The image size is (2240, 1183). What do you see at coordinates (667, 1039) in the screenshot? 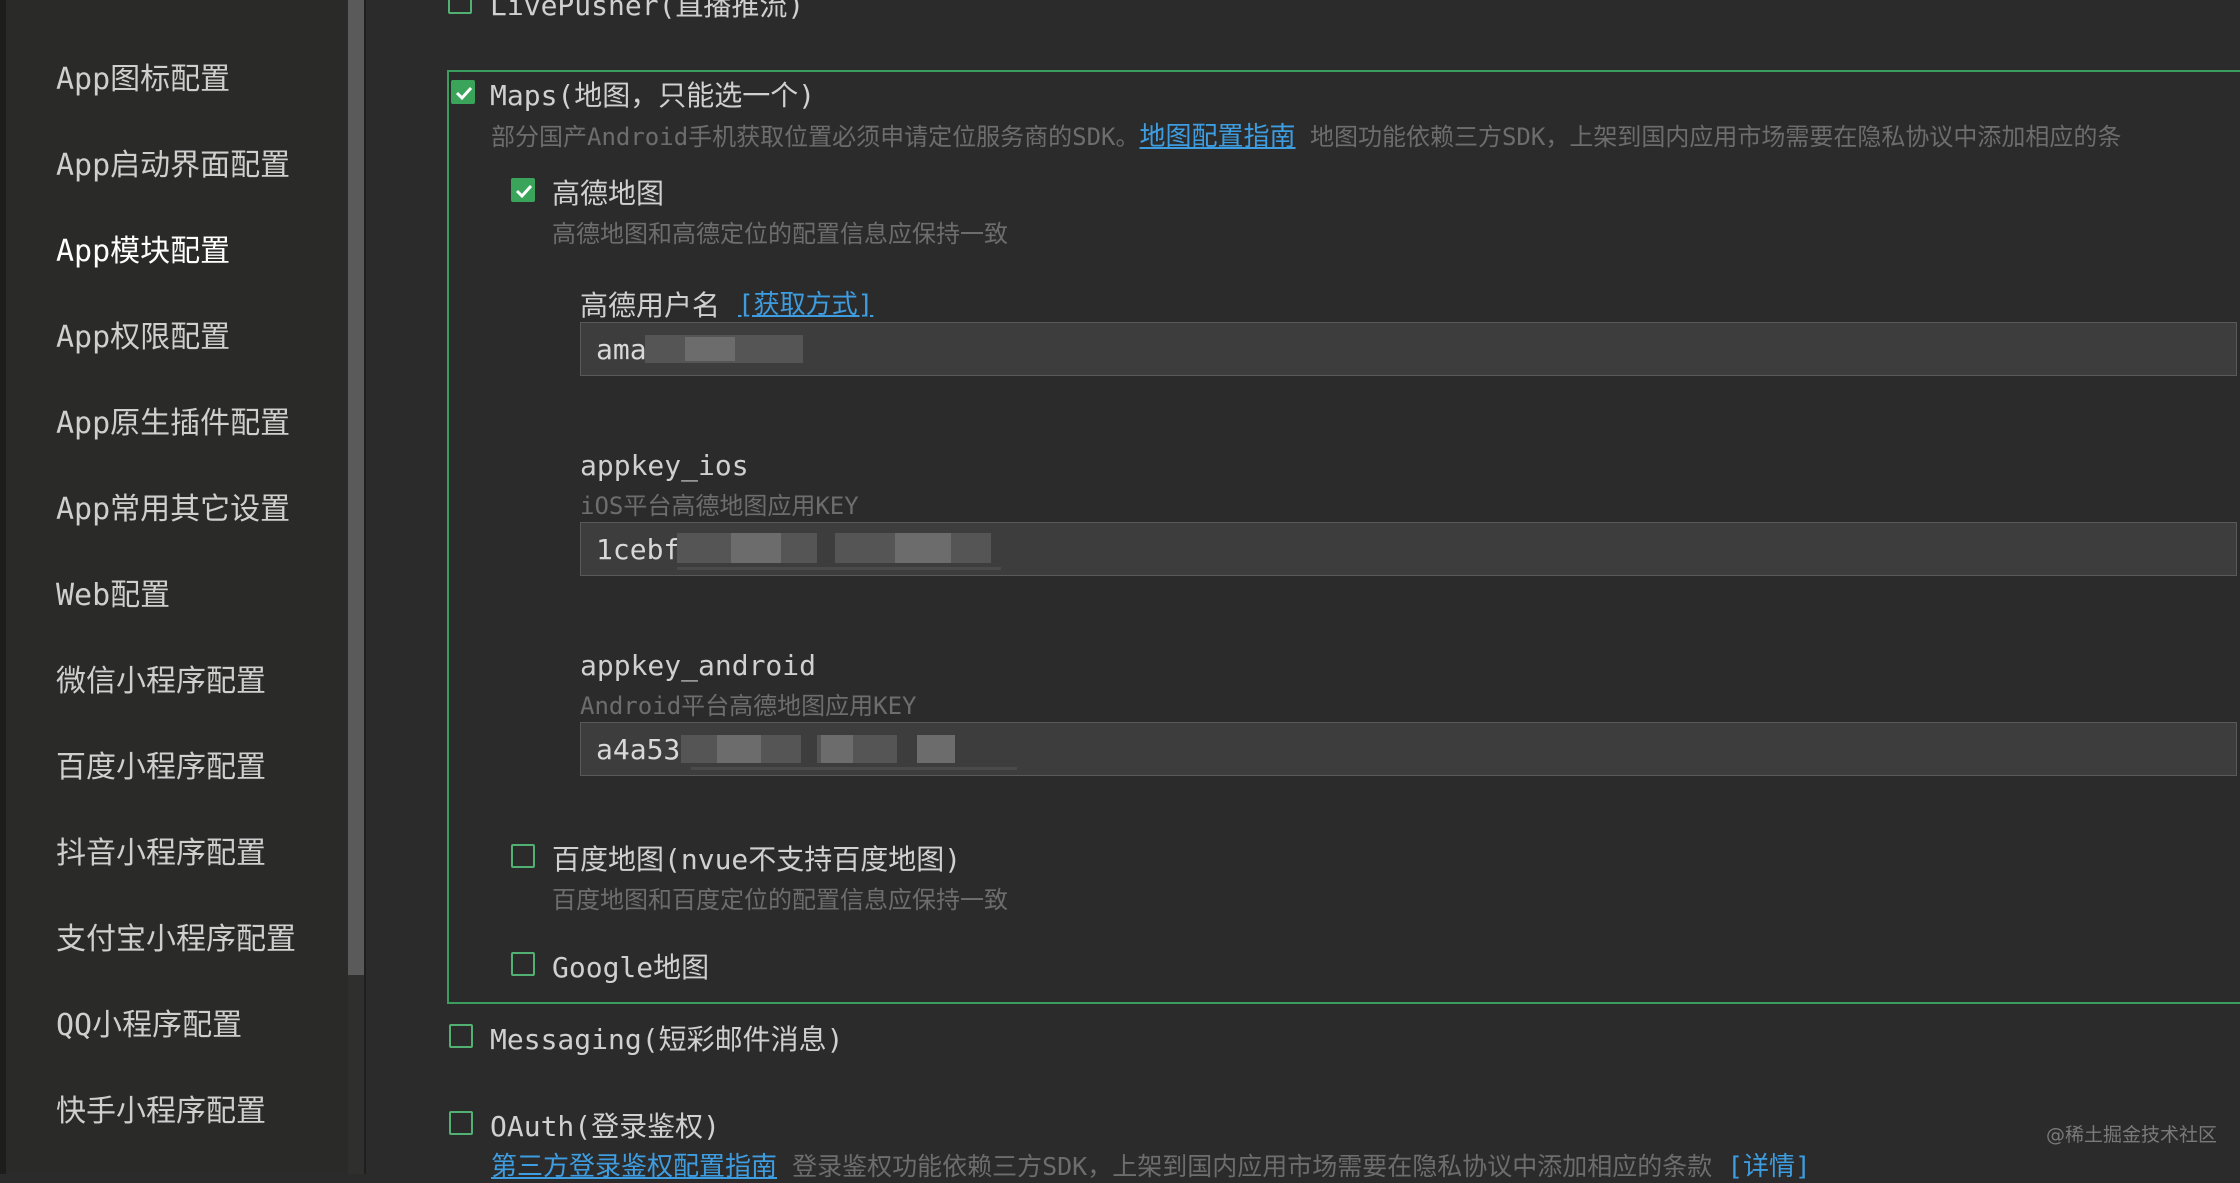
I see `messaging-label: Messaging(短彩邮件消息)` at bounding box center [667, 1039].